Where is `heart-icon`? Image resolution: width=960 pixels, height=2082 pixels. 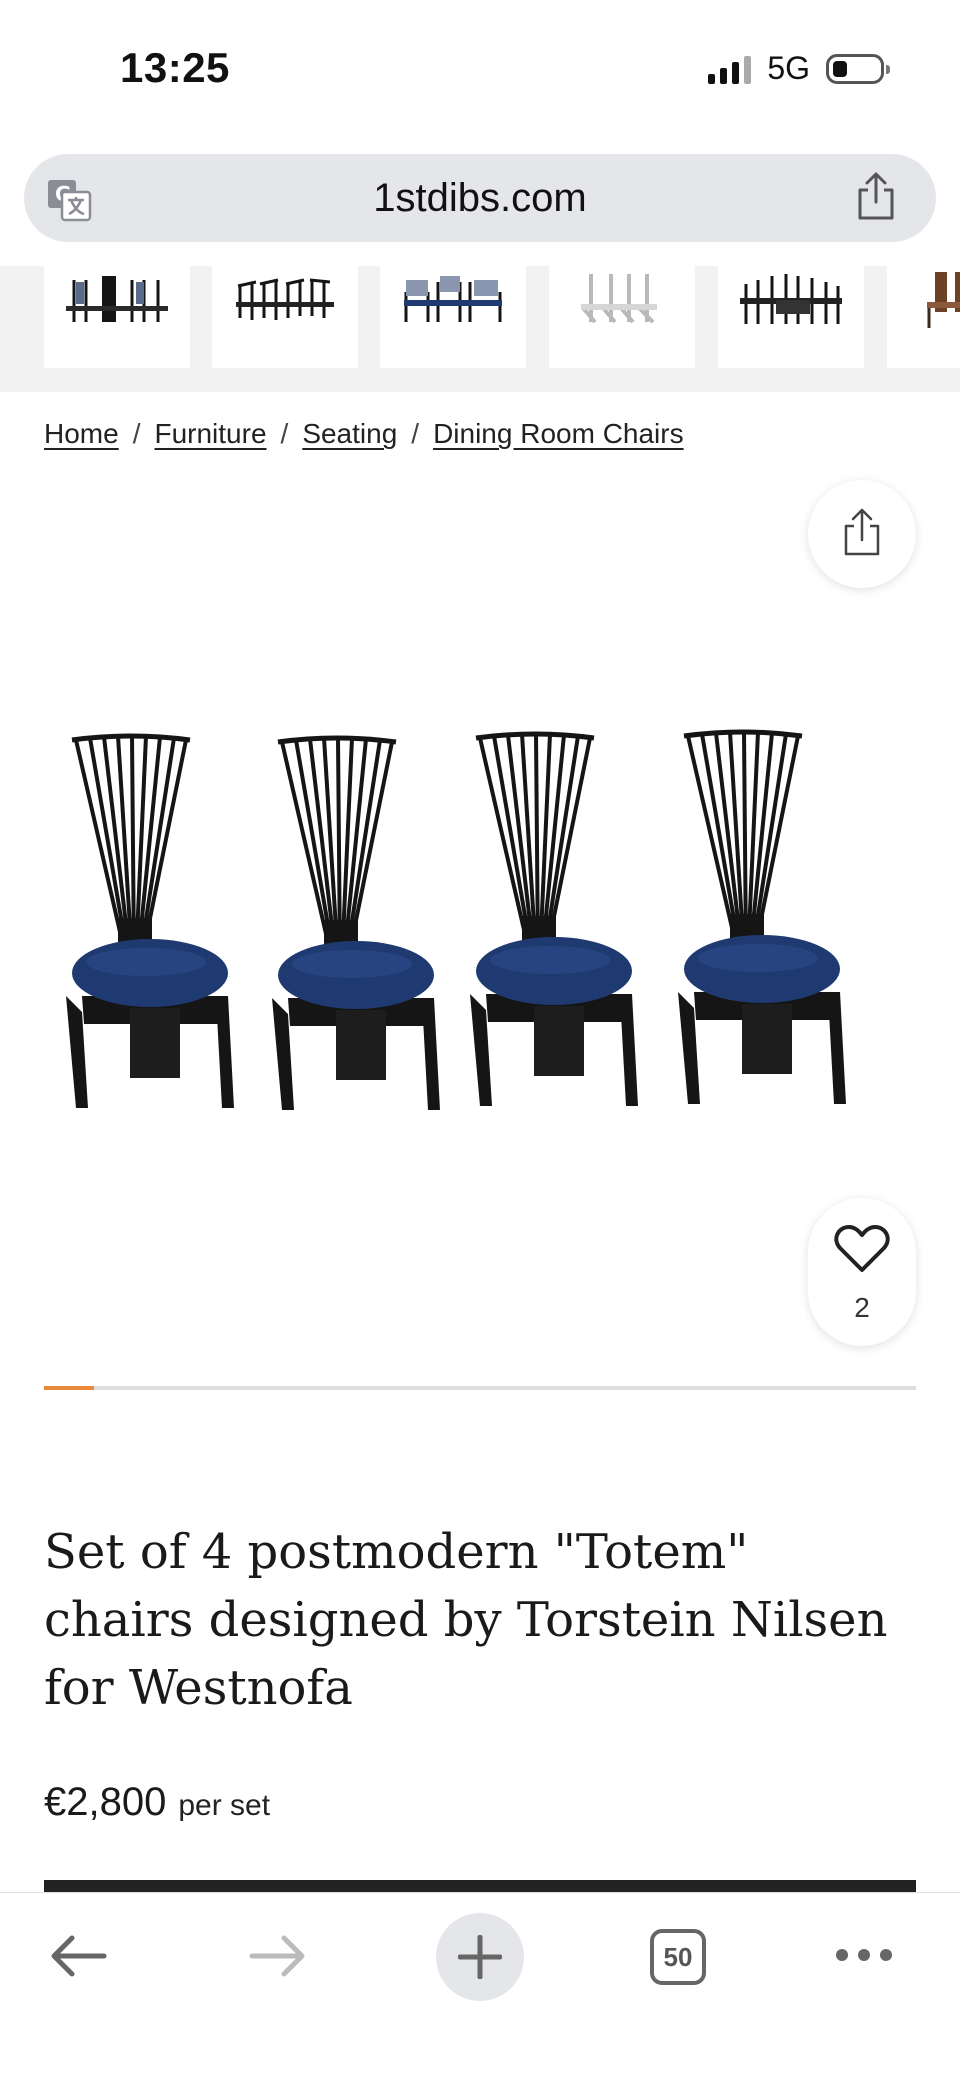 heart-icon is located at coordinates (862, 1248).